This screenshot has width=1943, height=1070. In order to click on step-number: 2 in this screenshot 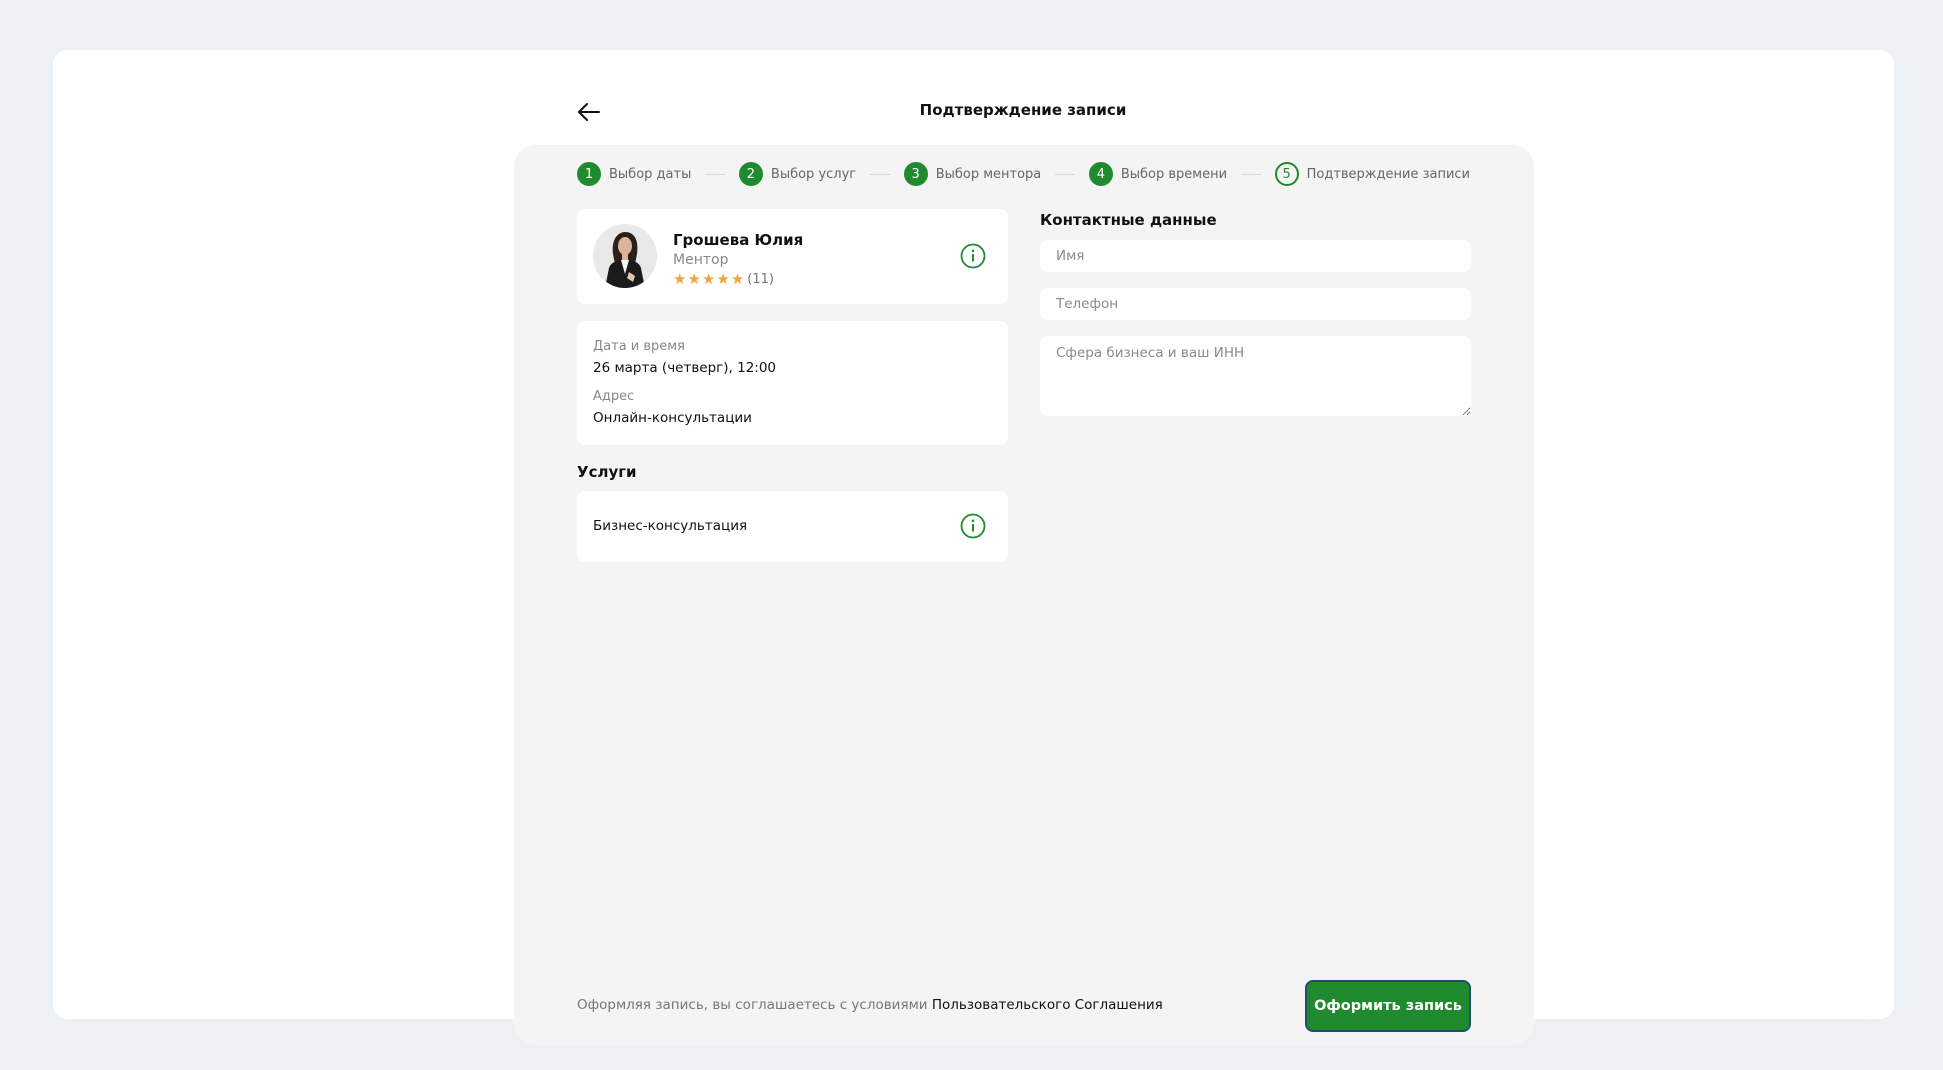, I will do `click(750, 174)`.